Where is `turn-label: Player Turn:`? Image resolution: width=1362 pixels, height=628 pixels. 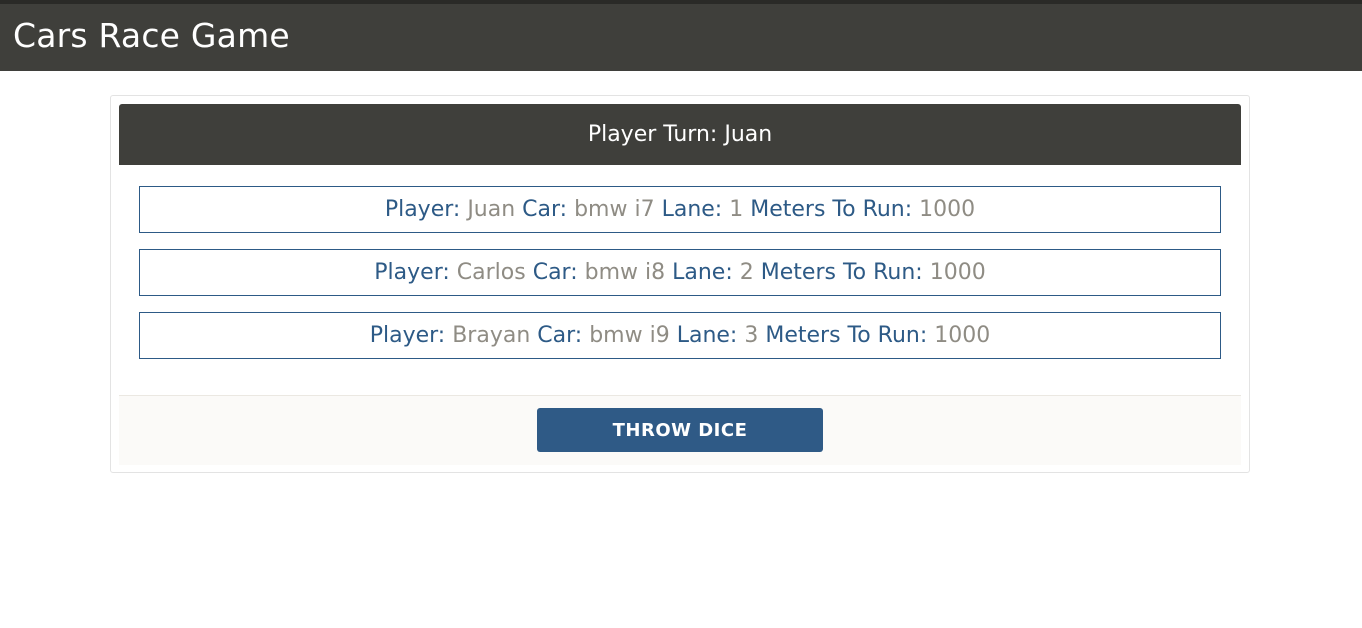
turn-label: Player Turn: is located at coordinates (652, 134).